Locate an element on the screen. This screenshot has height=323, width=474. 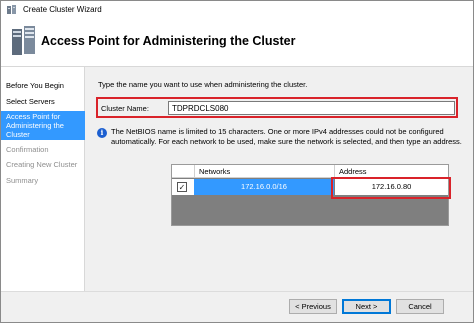
step-summary: Summary is located at coordinates (22, 180).